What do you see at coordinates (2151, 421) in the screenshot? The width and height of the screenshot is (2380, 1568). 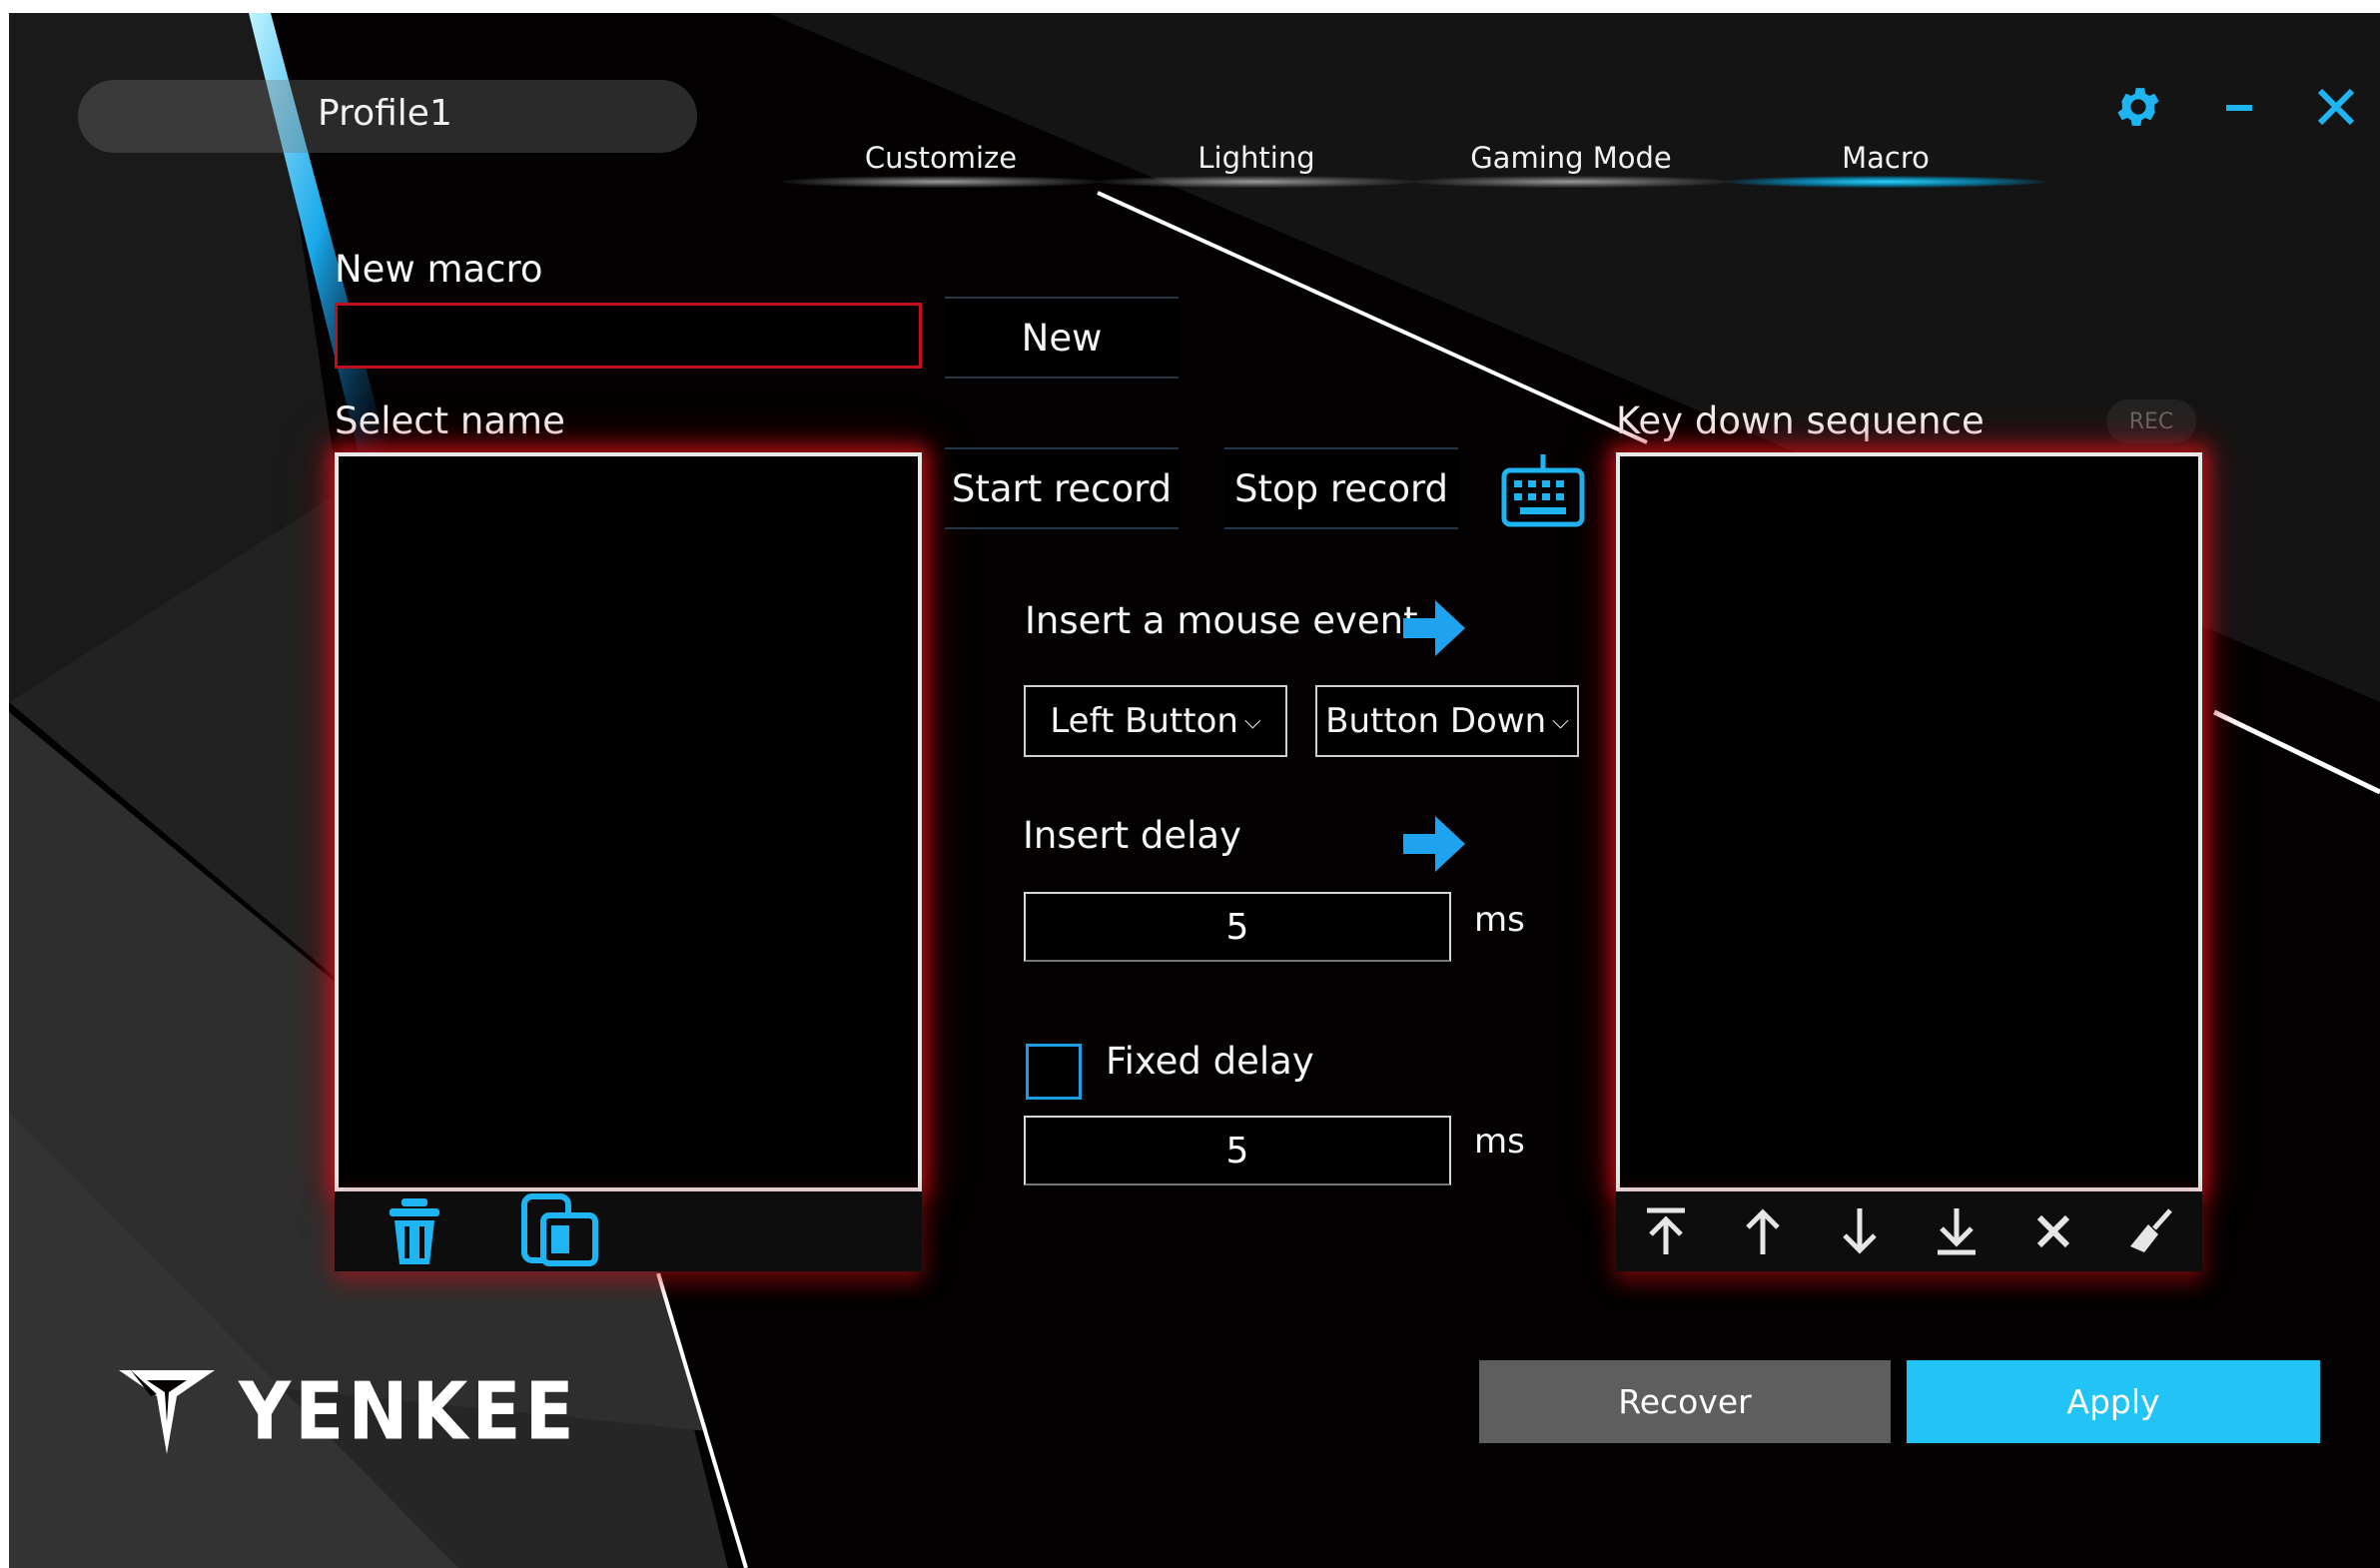 I see `rec-badge: REC` at bounding box center [2151, 421].